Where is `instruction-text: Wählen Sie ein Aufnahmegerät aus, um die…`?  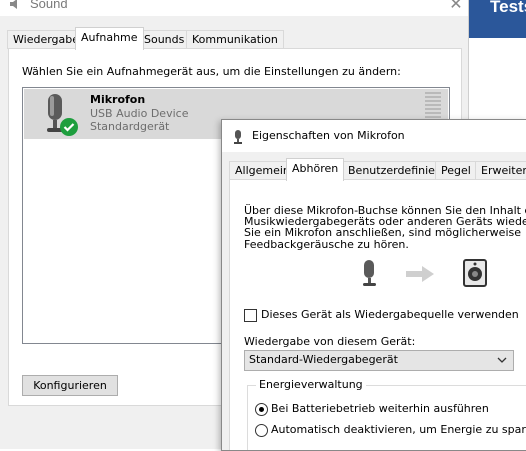
instruction-text: Wählen Sie ein Aufnahmegerät aus, um die… is located at coordinates (211, 71).